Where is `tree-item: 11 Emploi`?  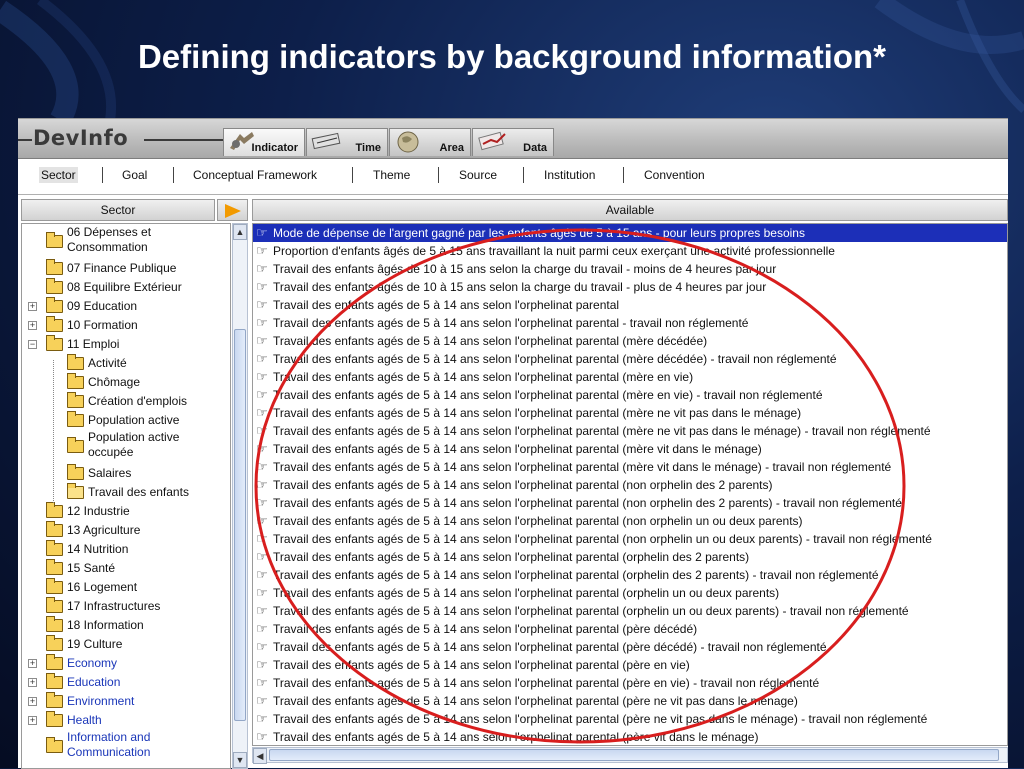 tree-item: 11 Emploi is located at coordinates (137, 344).